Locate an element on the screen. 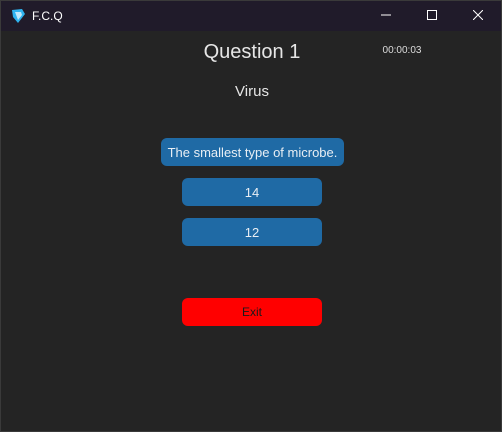  title-bar: F.C.Q is located at coordinates (251, 16).